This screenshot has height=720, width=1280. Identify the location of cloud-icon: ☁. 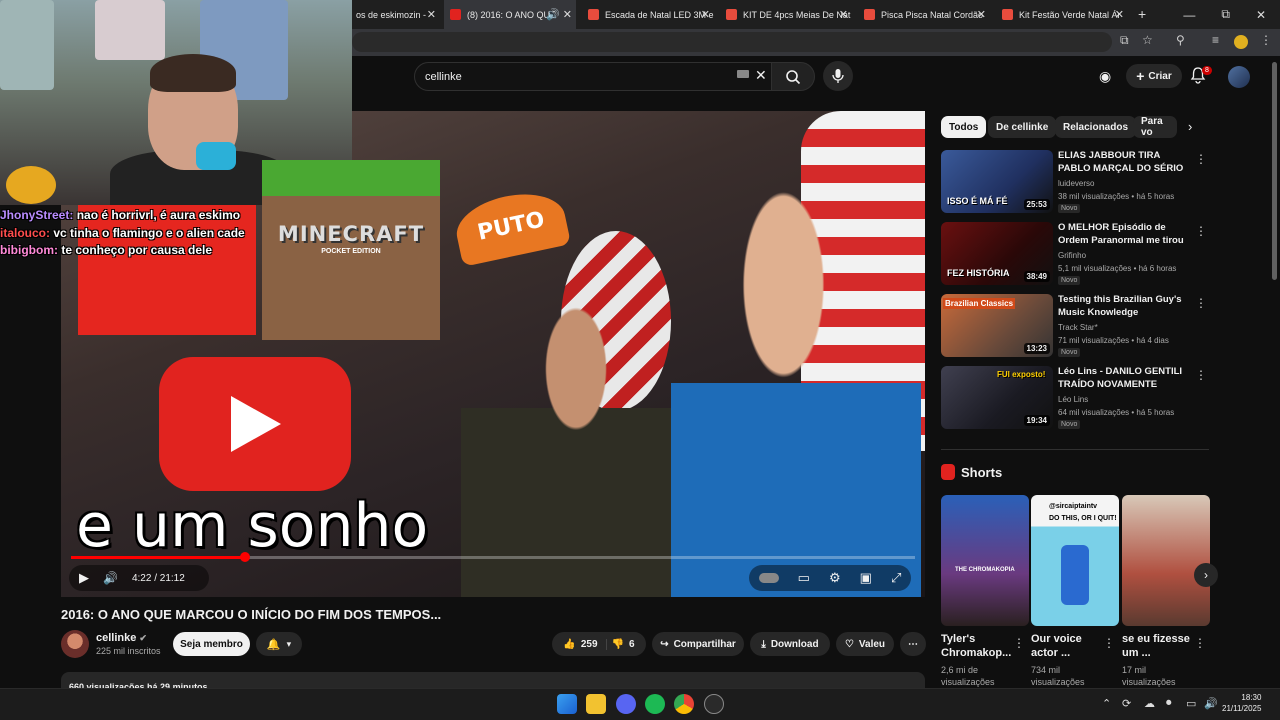
(1149, 703).